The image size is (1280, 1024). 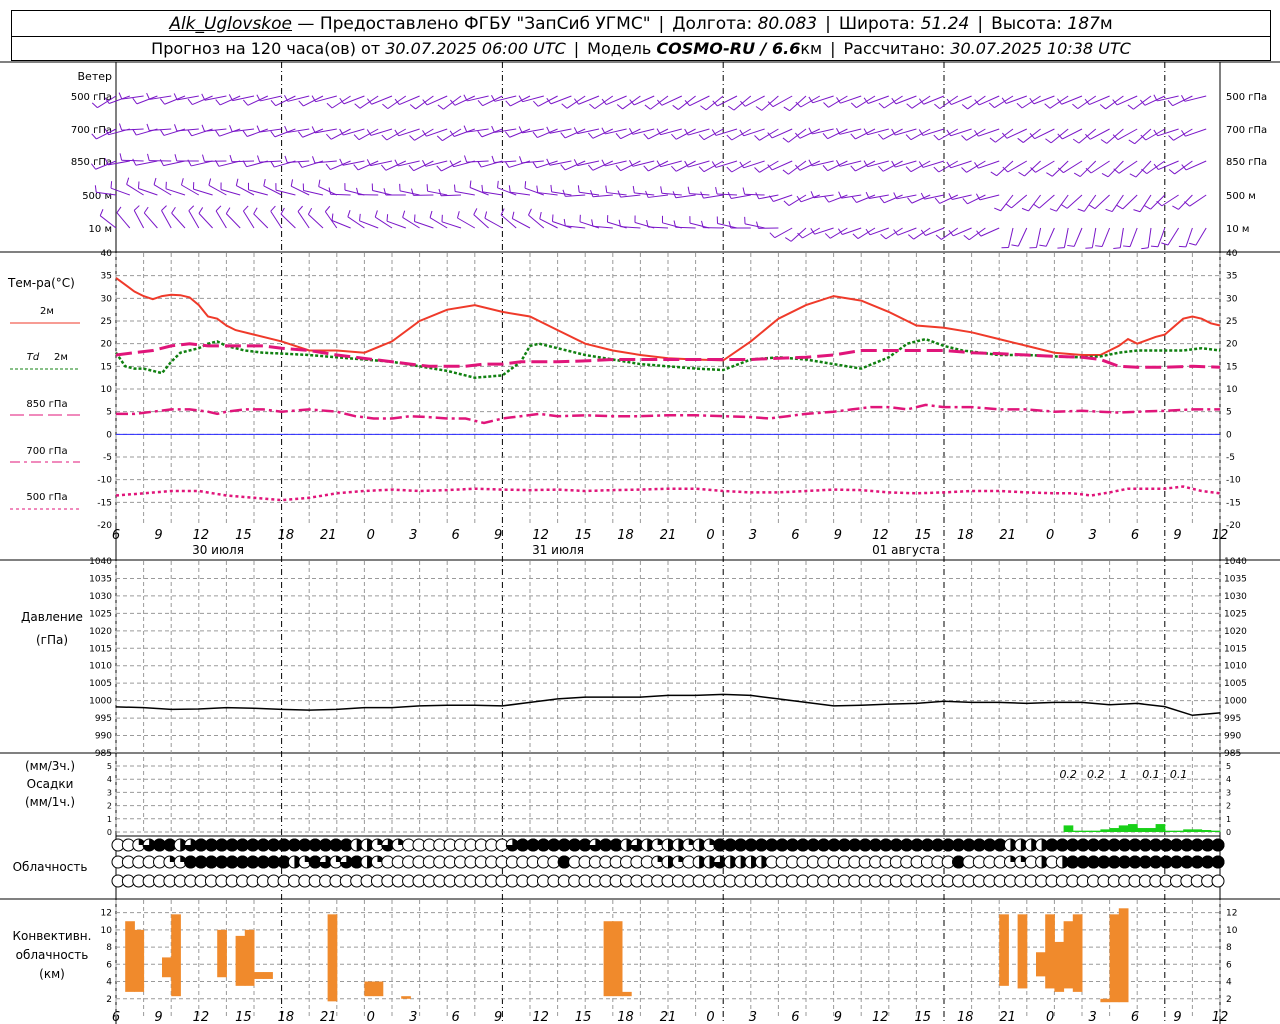 I want to click on conv-ytick-right: 2, so click(x=1229, y=1000).